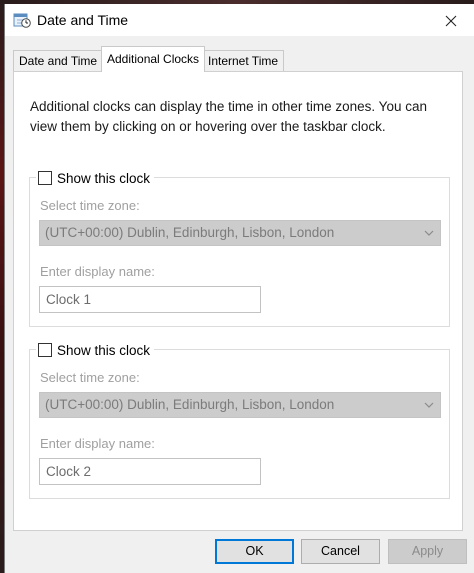  I want to click on close-button, so click(451, 21).